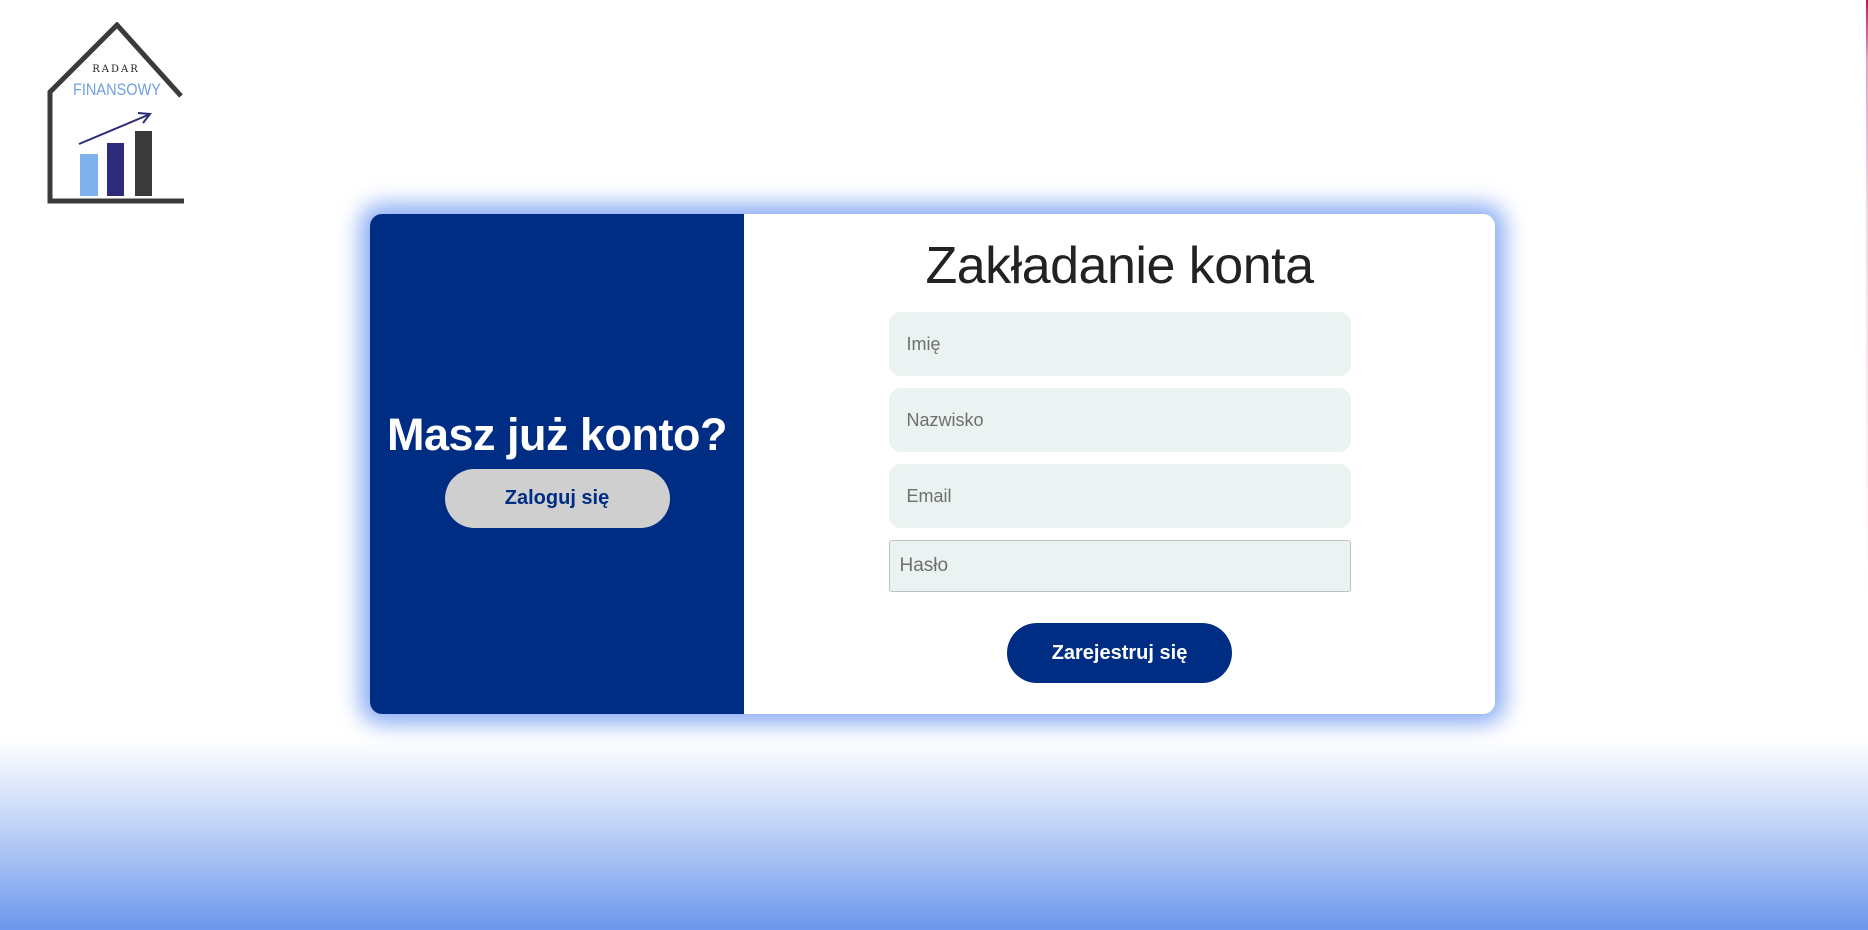  I want to click on house-chart-logo-icon: RADAR FINANSOWY, so click(115, 112).